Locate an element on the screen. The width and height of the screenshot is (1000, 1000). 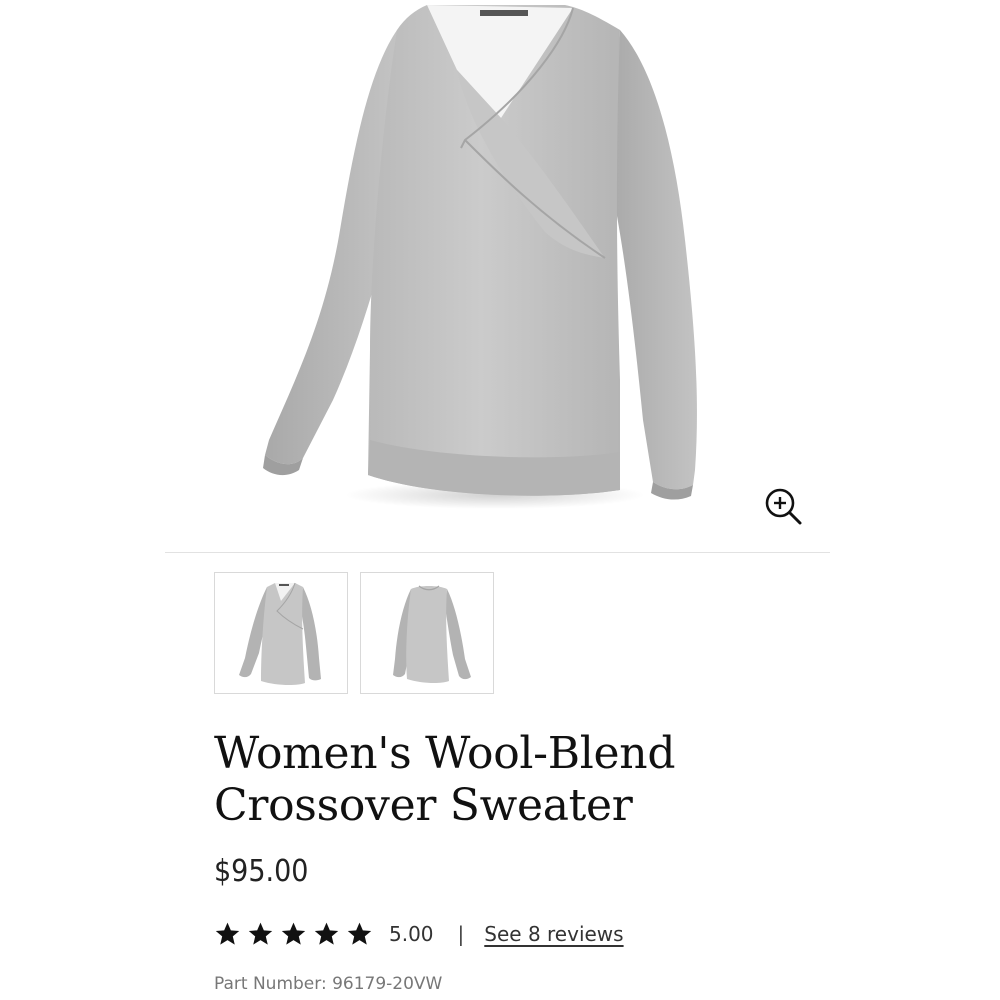
rating-row: 5.00 | See 8 reviews is located at coordinates (419, 934).